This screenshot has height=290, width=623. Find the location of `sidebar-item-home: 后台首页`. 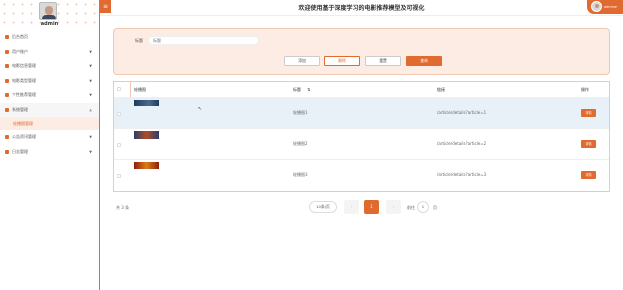

sidebar-item-home: 后台首页 is located at coordinates (49, 37).